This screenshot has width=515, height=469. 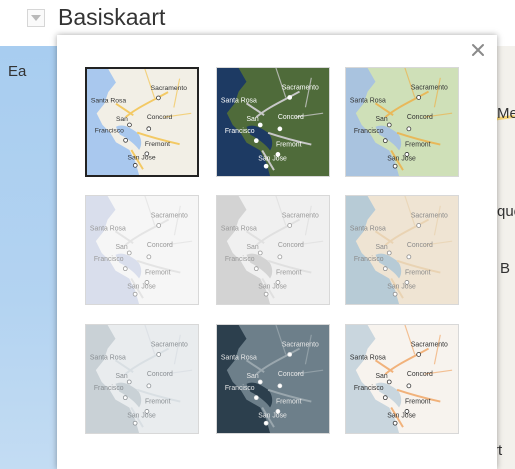 What do you see at coordinates (506, 211) in the screenshot?
I see `background-map-label: que` at bounding box center [506, 211].